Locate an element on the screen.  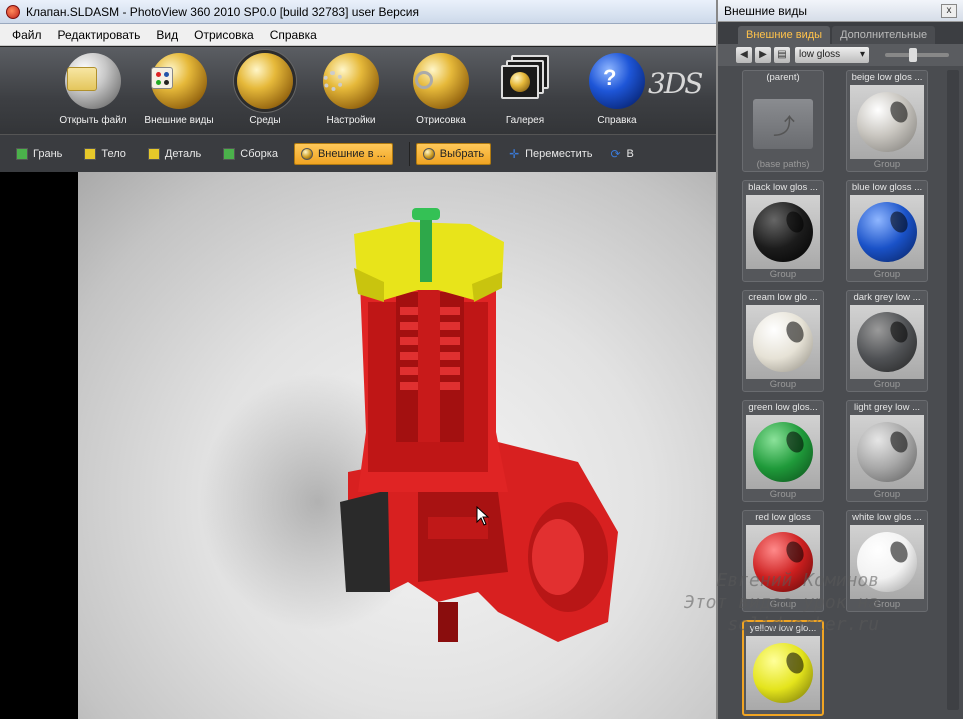
open-file-label: Открыть файл is located at coordinates (93, 120).